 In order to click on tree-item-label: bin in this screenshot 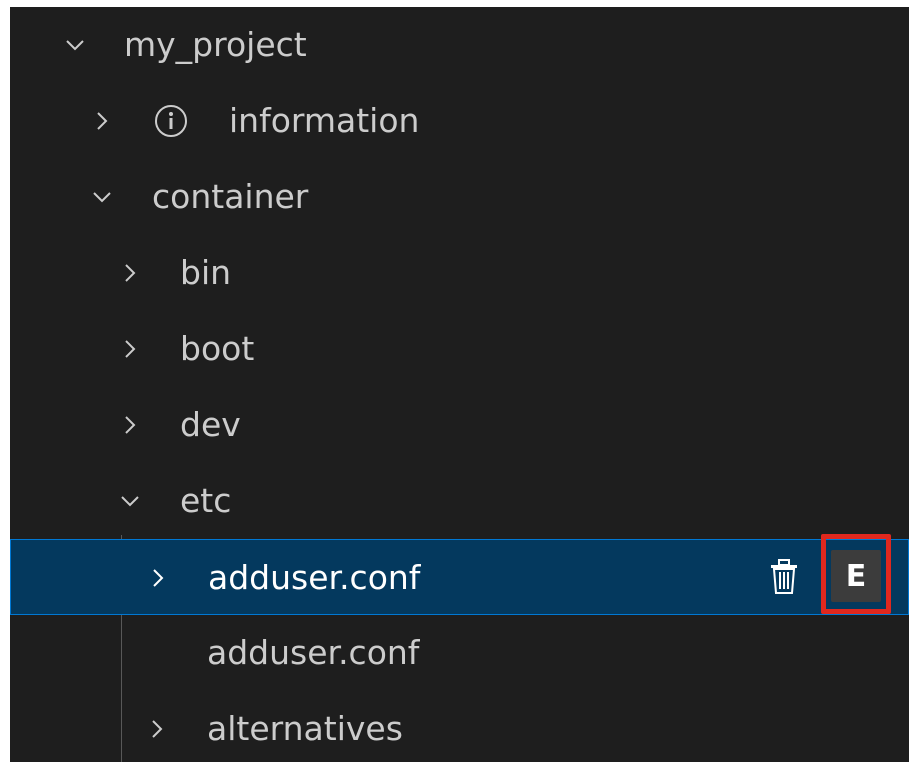, I will do `click(206, 272)`.